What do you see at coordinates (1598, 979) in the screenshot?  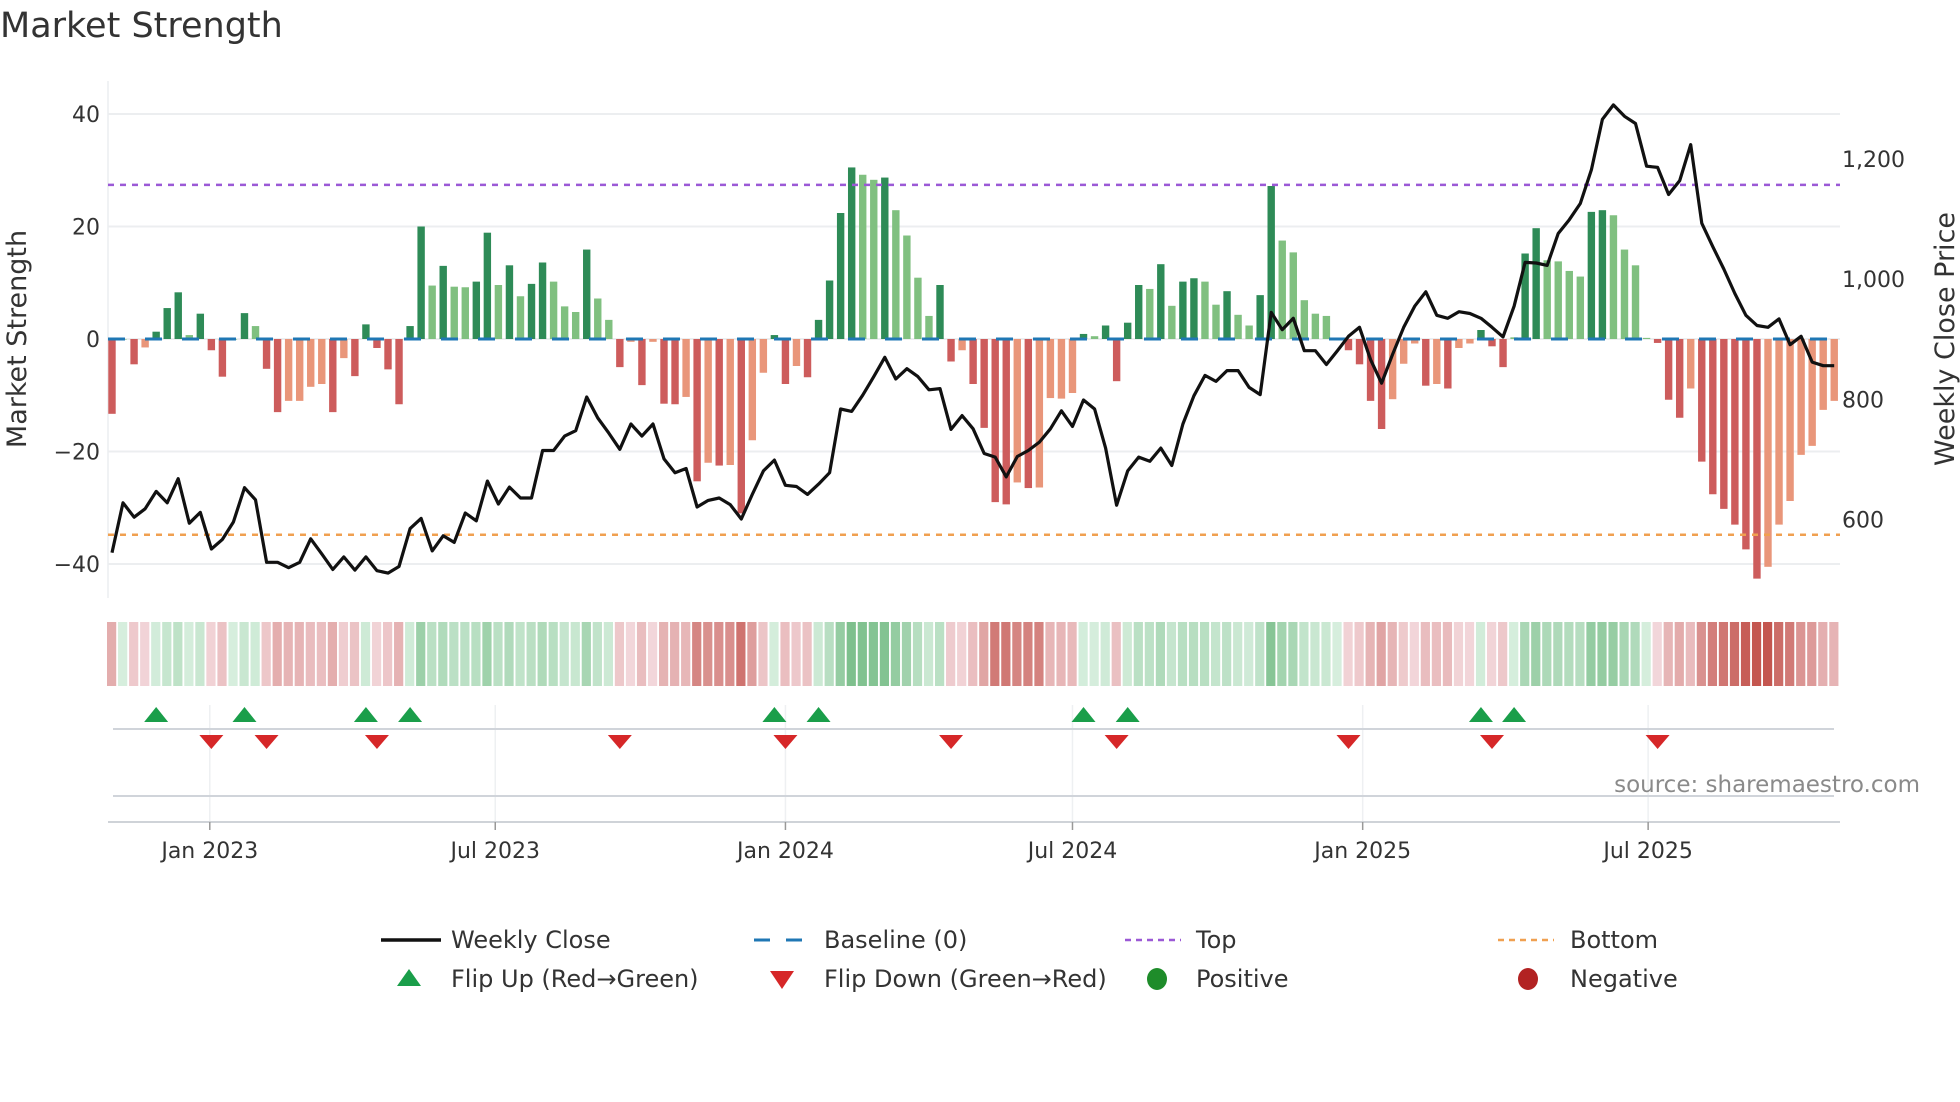 I see `legend-item: Negative` at bounding box center [1598, 979].